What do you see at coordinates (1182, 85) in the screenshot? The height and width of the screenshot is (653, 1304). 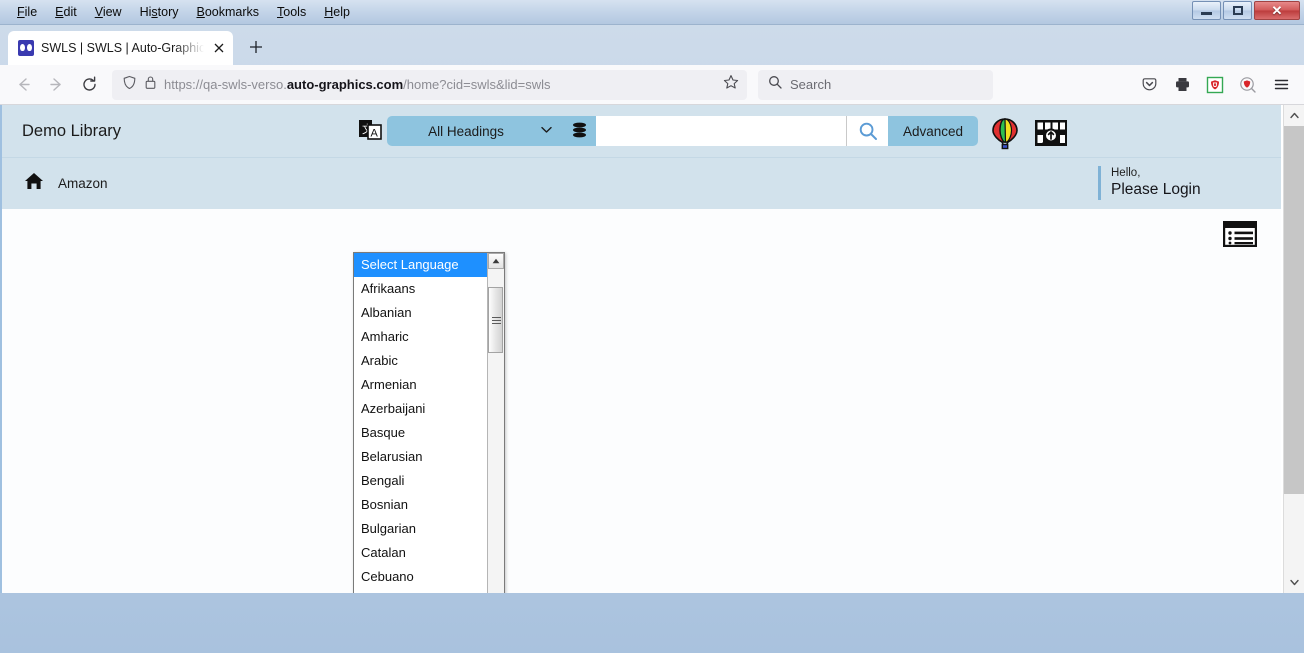 I see `print-icon` at bounding box center [1182, 85].